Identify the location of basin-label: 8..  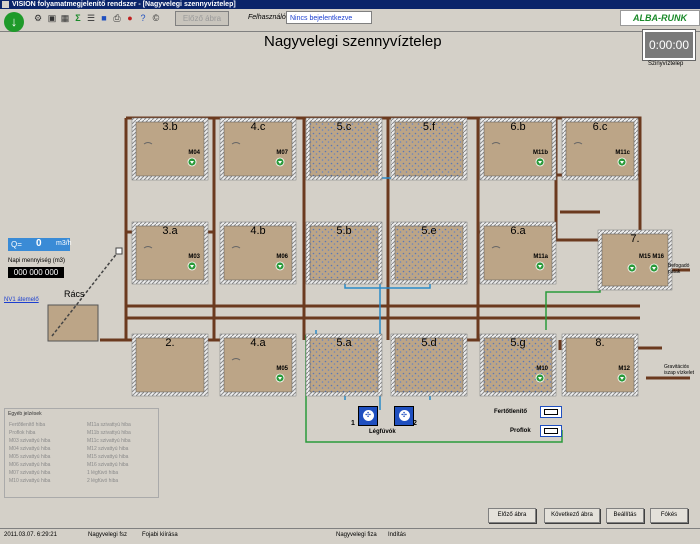
(599, 343).